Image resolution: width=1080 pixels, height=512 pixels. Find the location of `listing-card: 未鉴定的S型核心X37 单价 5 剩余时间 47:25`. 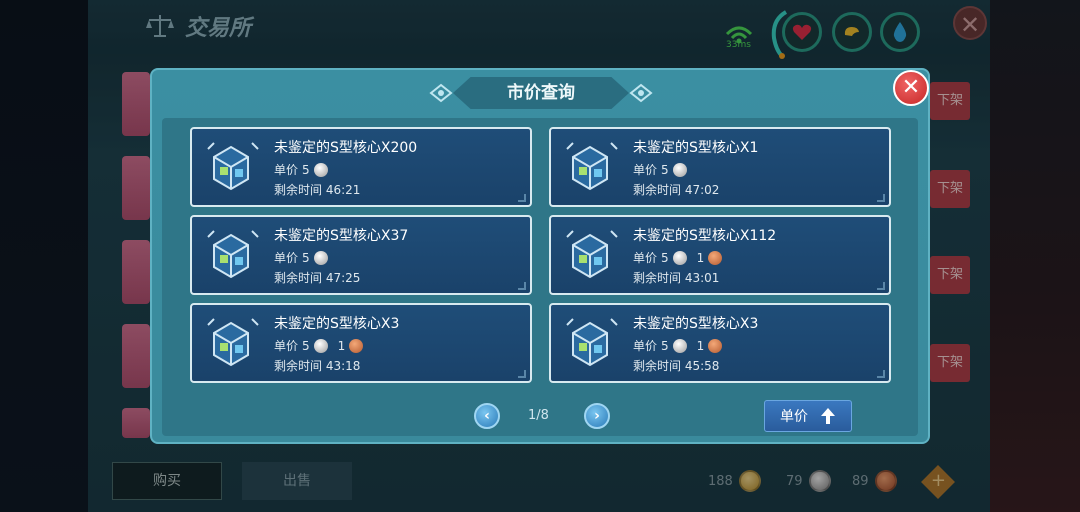

listing-card: 未鉴定的S型核心X37 单价 5 剩余时间 47:25 is located at coordinates (361, 255).